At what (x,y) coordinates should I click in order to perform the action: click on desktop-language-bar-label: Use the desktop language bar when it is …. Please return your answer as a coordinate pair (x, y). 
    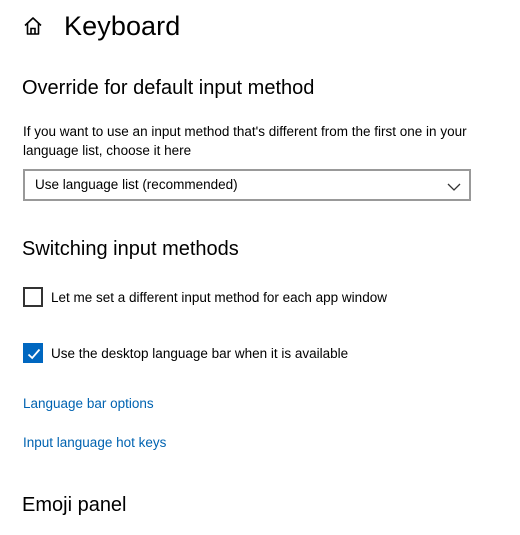
    Looking at the image, I should click on (200, 353).